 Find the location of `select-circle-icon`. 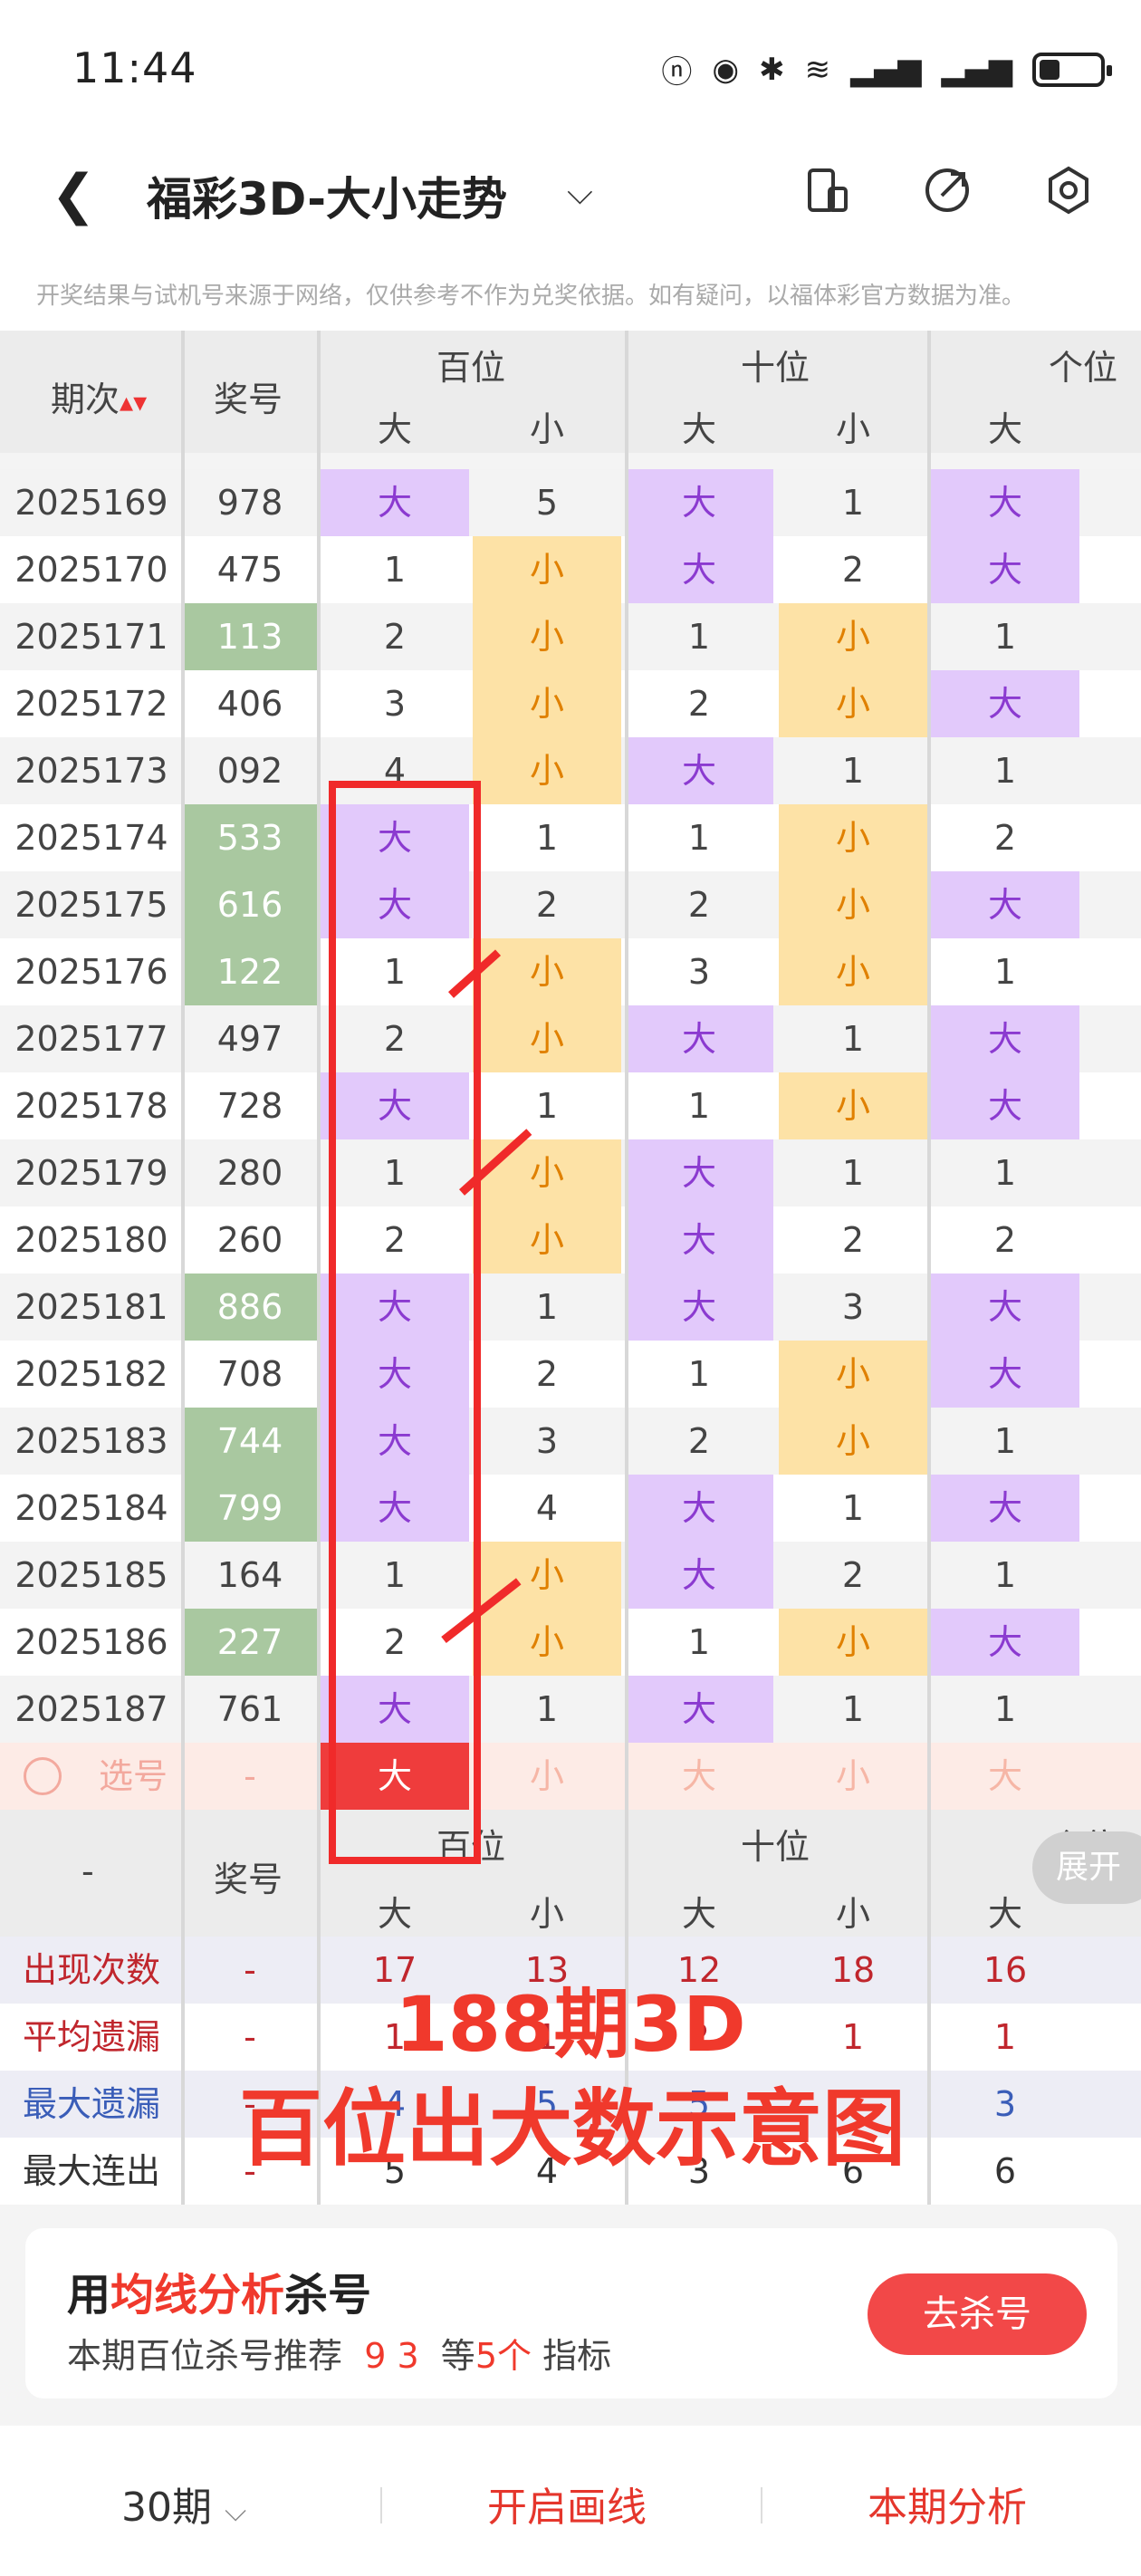

select-circle-icon is located at coordinates (43, 1776).